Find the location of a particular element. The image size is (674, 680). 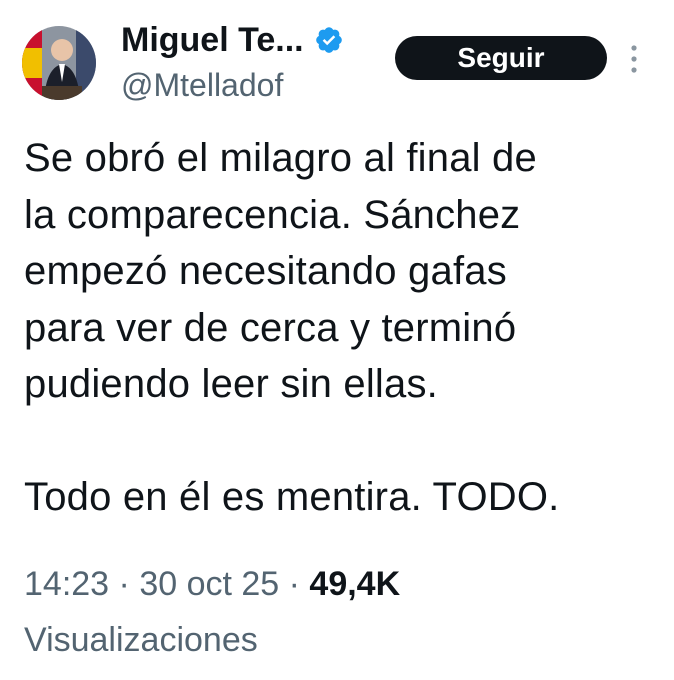

more-options-button is located at coordinates (634, 59).